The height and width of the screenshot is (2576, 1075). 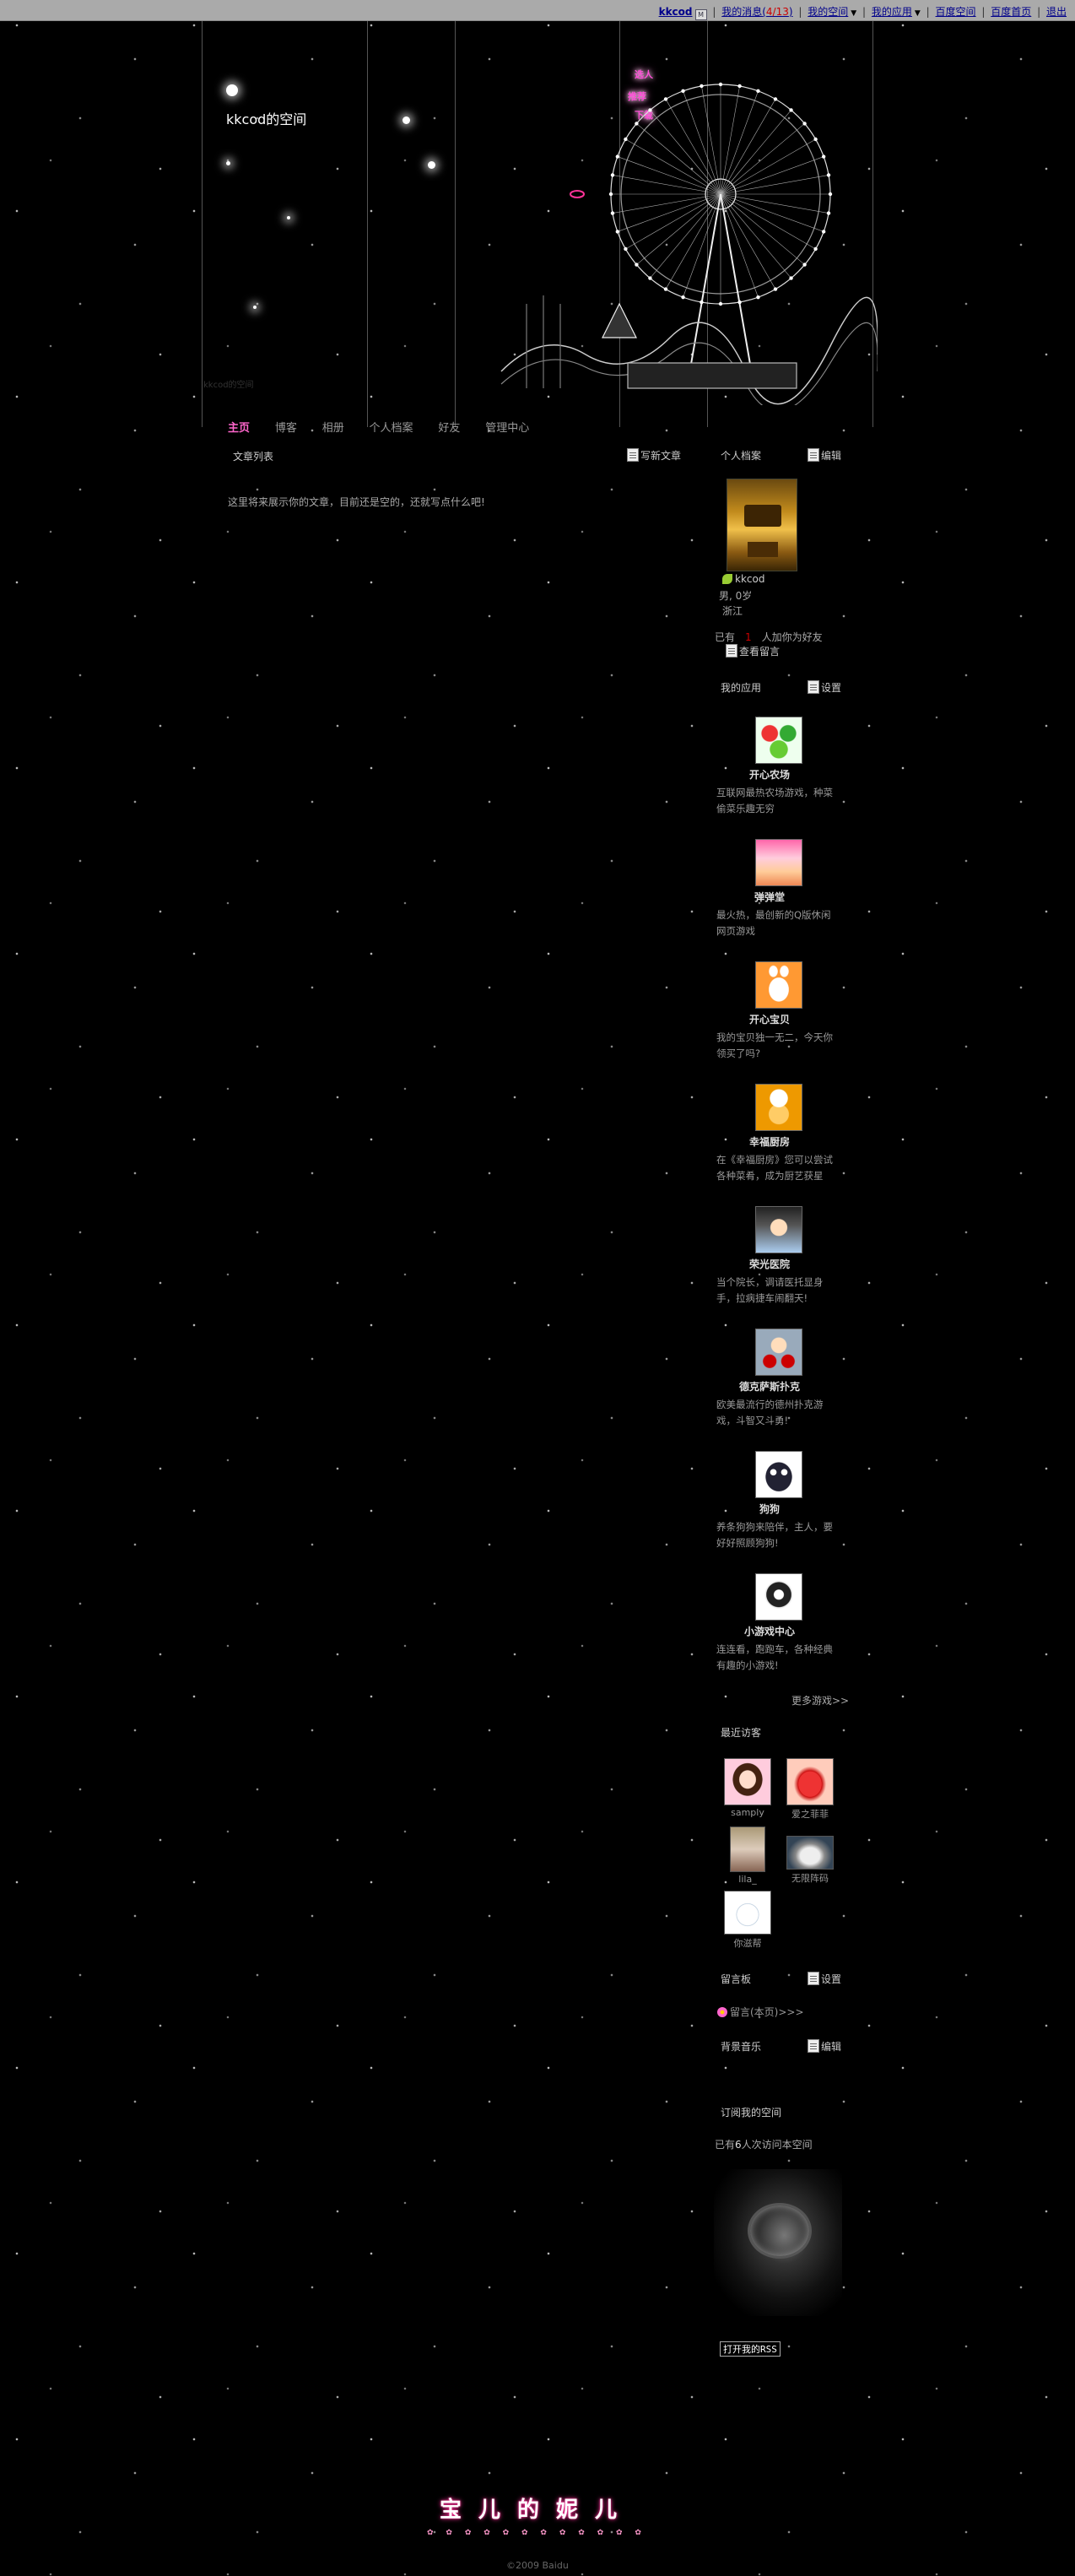 I want to click on nav-album: 相册, so click(x=333, y=427).